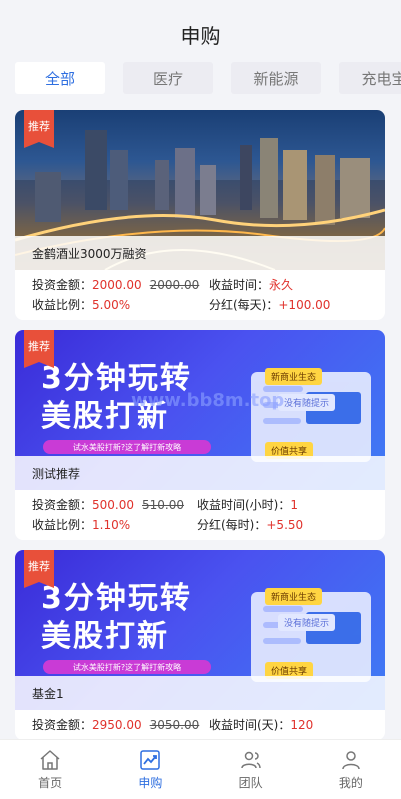 The image size is (401, 799). Describe the element at coordinates (111, 305) in the screenshot. I see `ratio-value: 5.00%` at that location.